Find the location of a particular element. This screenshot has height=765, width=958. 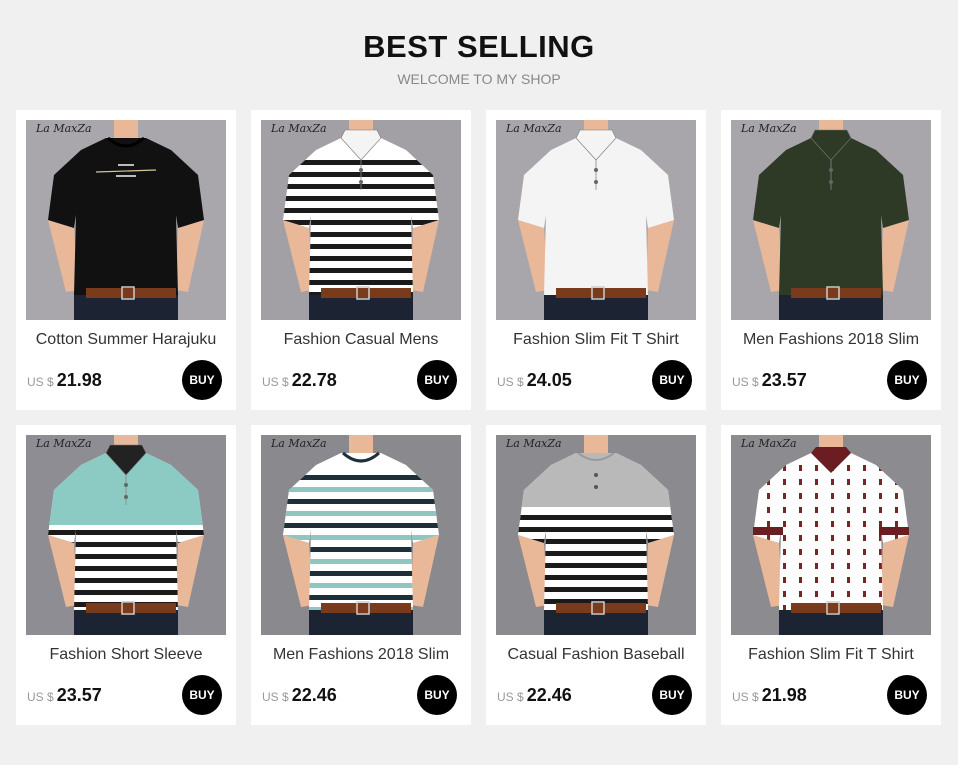

price-row: US $24.05 is located at coordinates (534, 380).